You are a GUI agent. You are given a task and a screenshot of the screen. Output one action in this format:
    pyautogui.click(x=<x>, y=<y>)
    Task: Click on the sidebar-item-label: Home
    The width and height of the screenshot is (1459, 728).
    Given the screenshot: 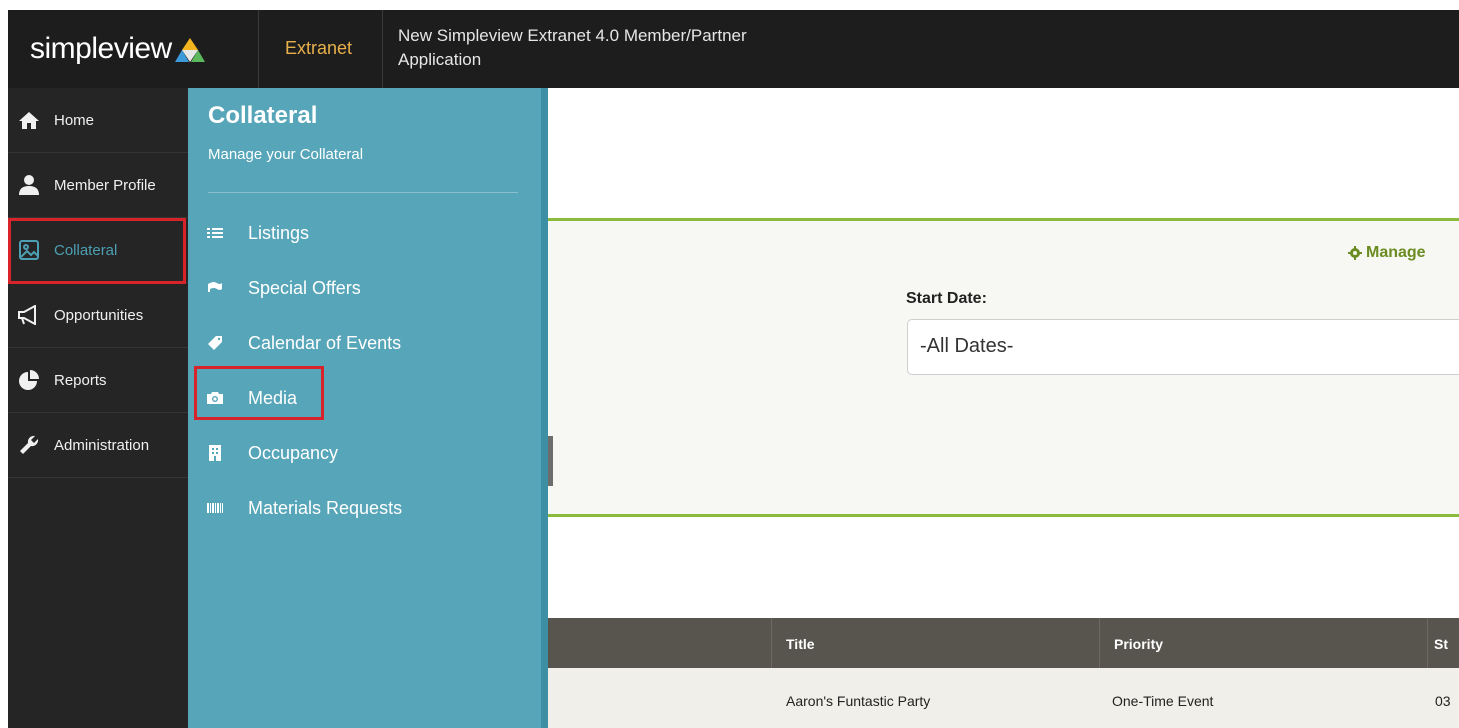 What is the action you would take?
    pyautogui.click(x=74, y=120)
    